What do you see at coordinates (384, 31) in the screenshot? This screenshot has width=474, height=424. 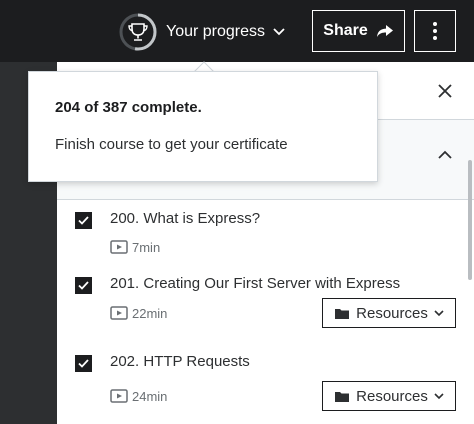 I see `share-arrow-icon` at bounding box center [384, 31].